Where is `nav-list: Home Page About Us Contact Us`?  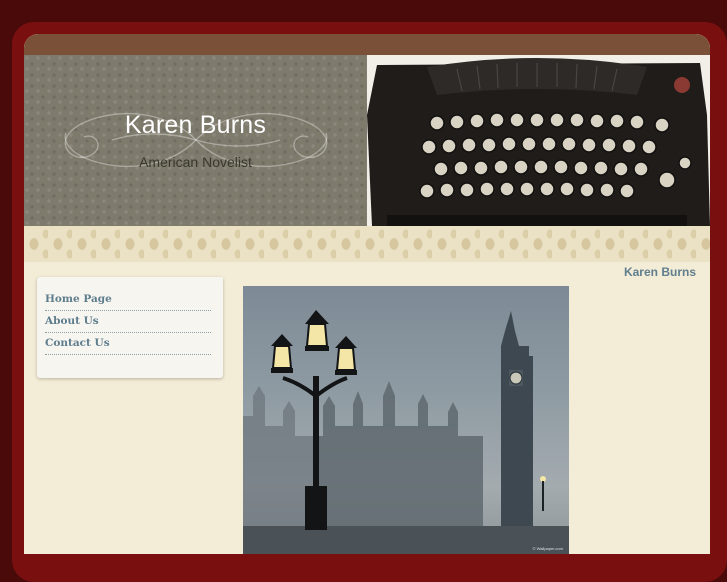
nav-list: Home Page About Us Contact Us is located at coordinates (130, 316).